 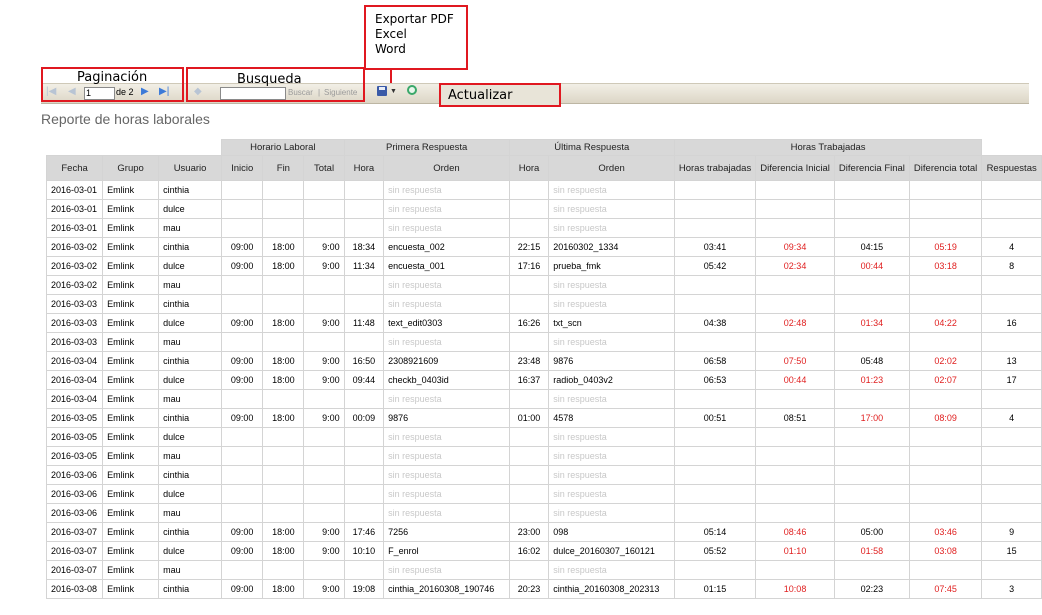 I want to click on group-header-horario: Horario Laboral, so click(x=283, y=147).